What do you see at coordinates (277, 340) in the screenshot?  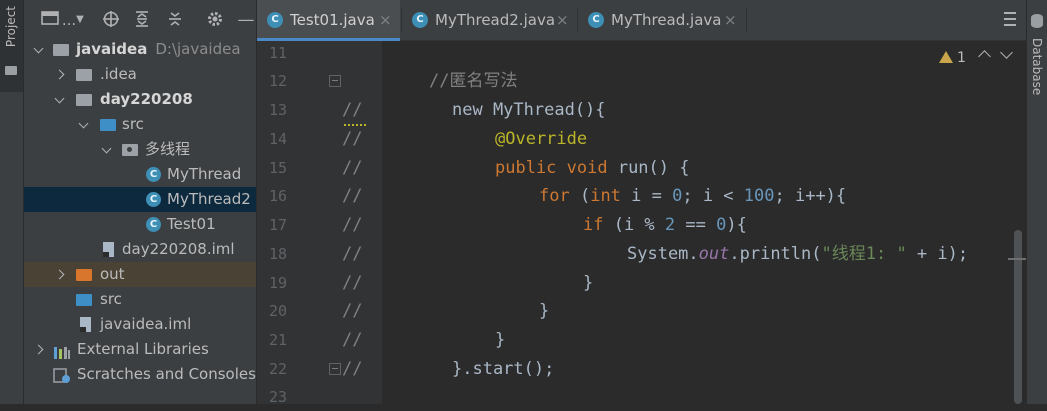 I see `line-number: 21` at bounding box center [277, 340].